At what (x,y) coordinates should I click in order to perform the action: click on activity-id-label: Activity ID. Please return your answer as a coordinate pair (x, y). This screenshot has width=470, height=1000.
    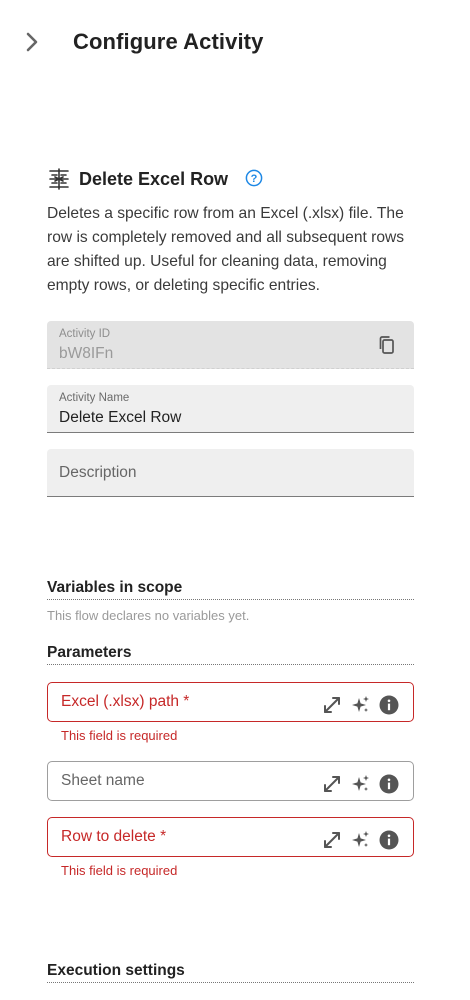
    Looking at the image, I should click on (85, 334).